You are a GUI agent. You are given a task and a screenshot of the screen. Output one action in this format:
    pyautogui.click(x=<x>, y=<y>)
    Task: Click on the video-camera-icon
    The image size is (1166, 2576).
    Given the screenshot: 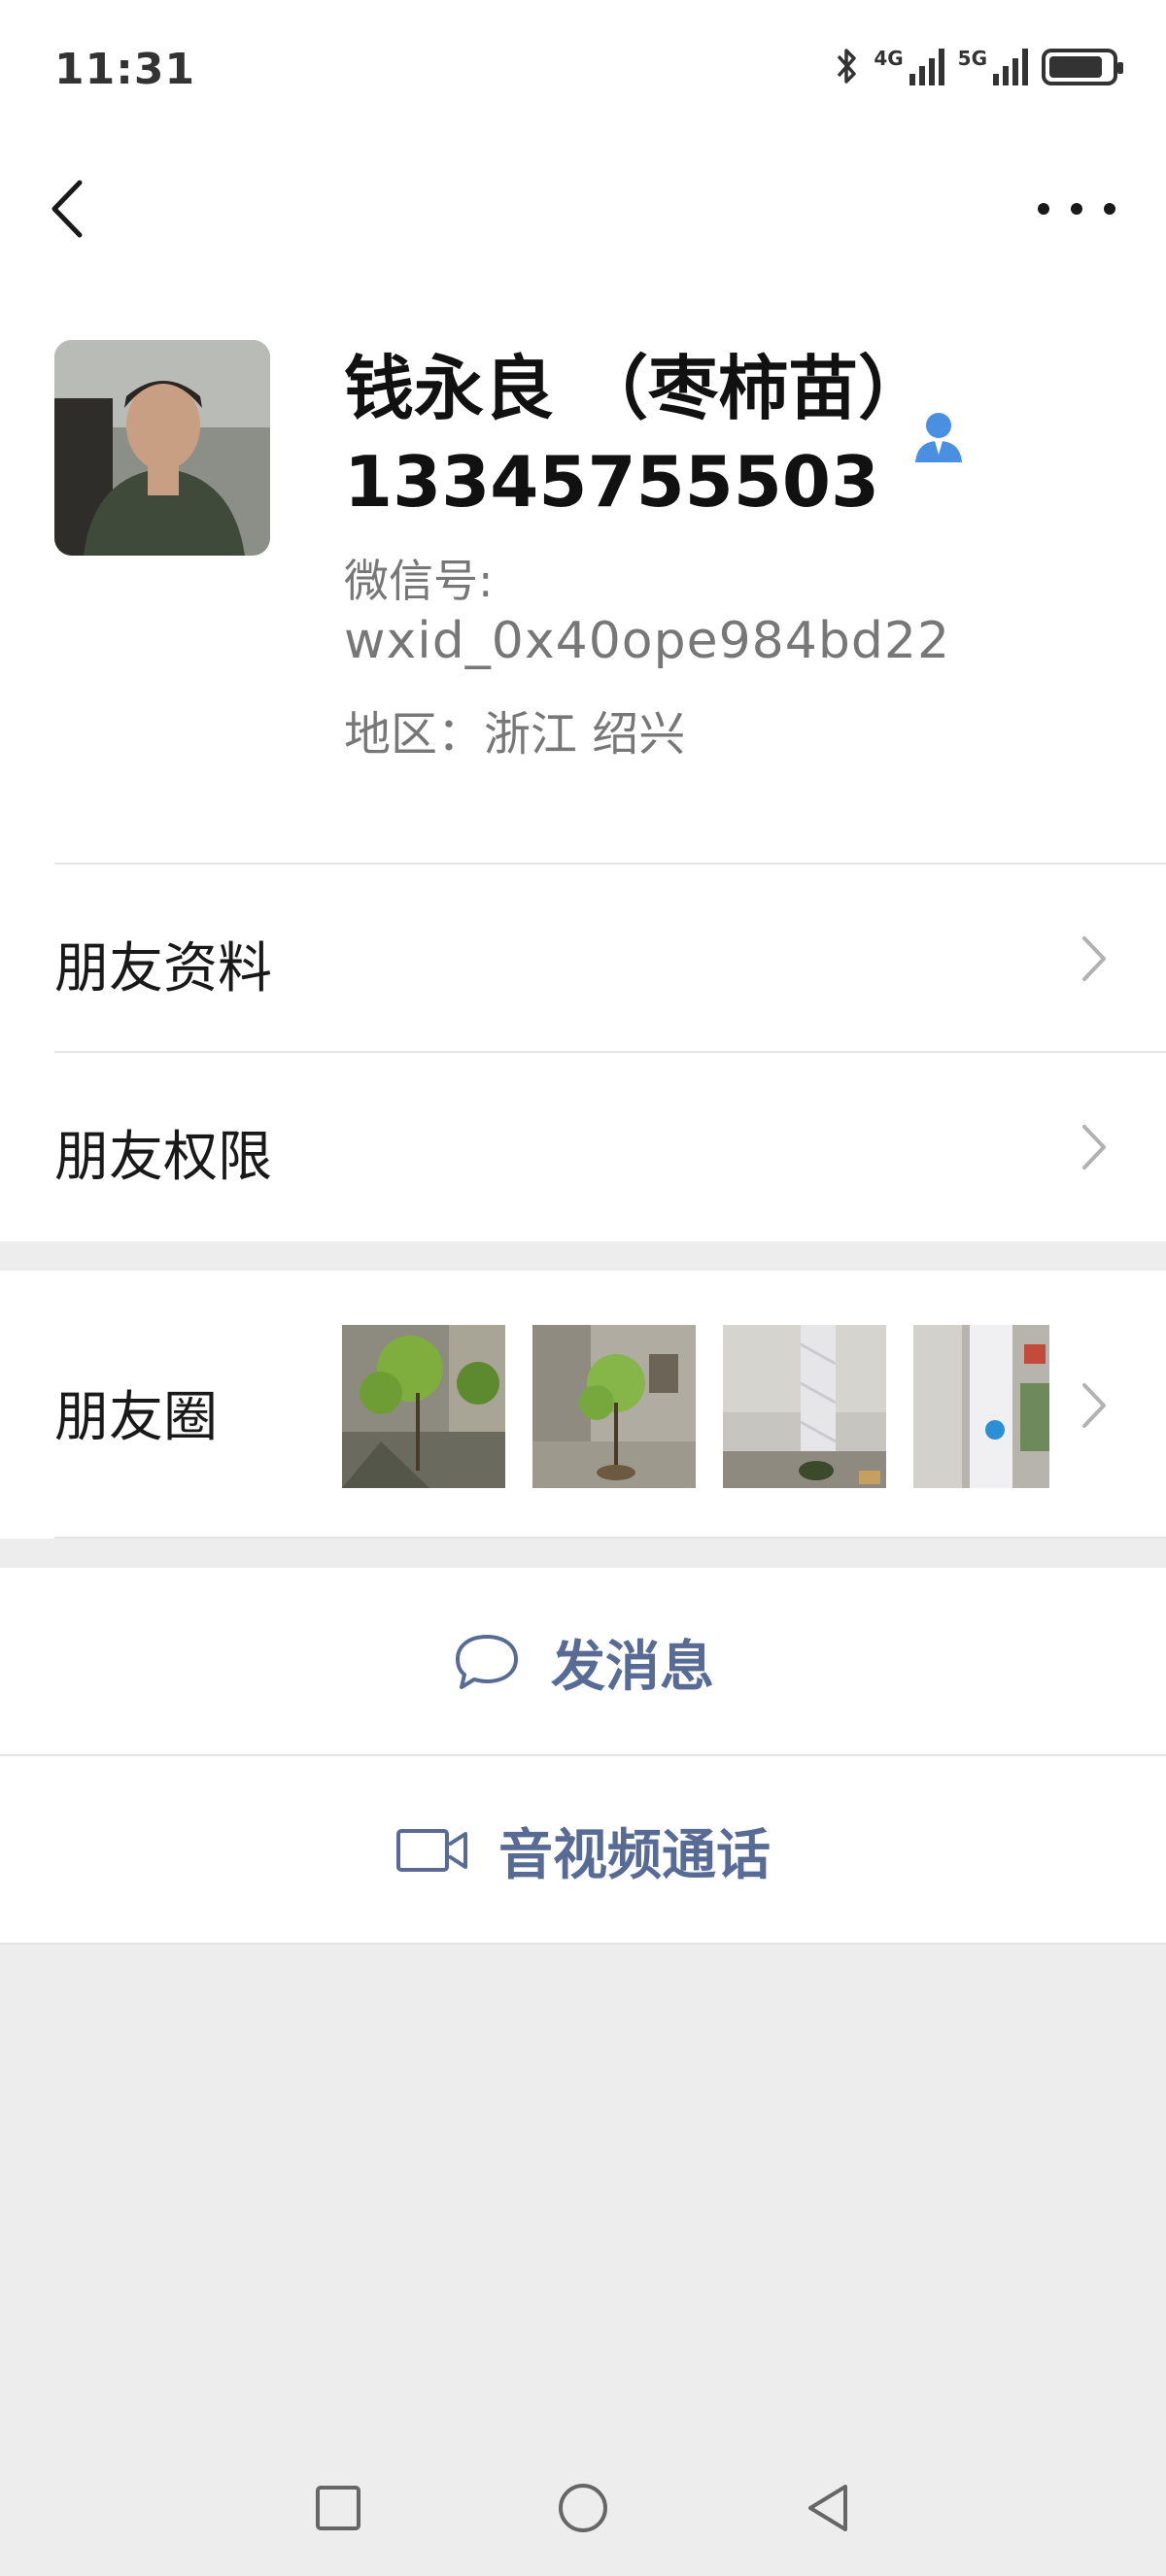 What is the action you would take?
    pyautogui.click(x=431, y=1850)
    